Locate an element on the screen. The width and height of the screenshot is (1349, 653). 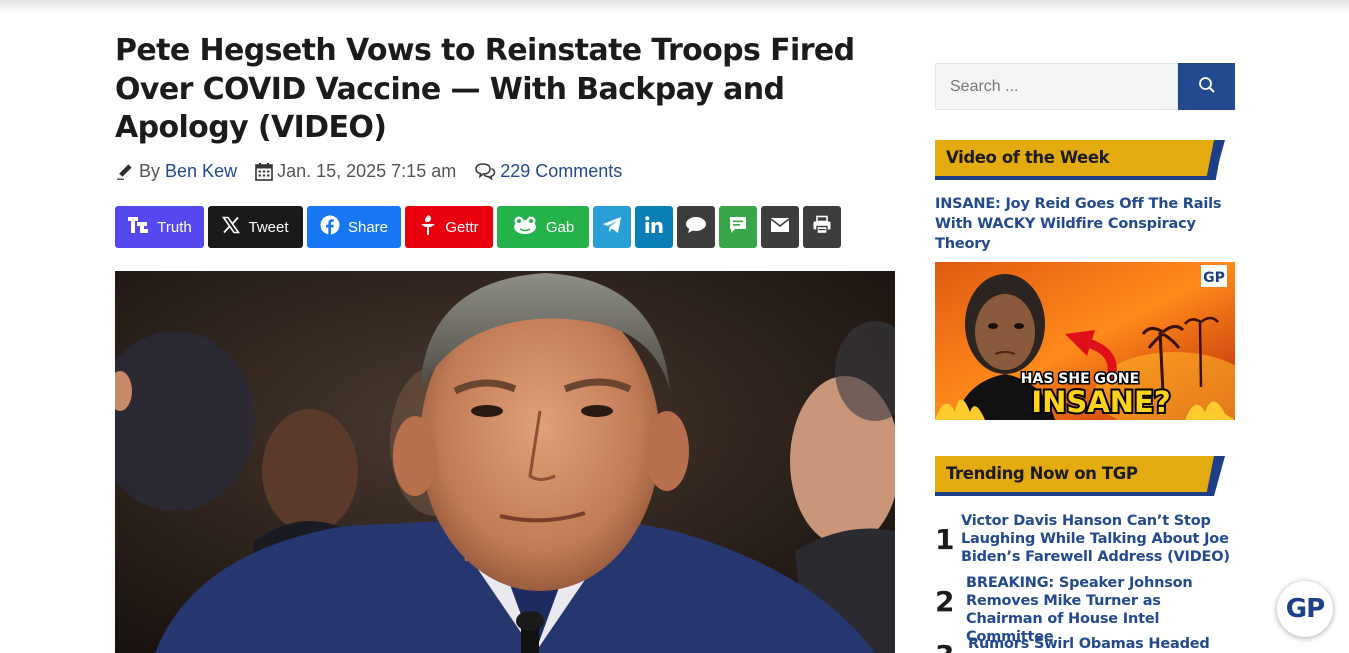
share-gettr-label: Gettr is located at coordinates (462, 227).